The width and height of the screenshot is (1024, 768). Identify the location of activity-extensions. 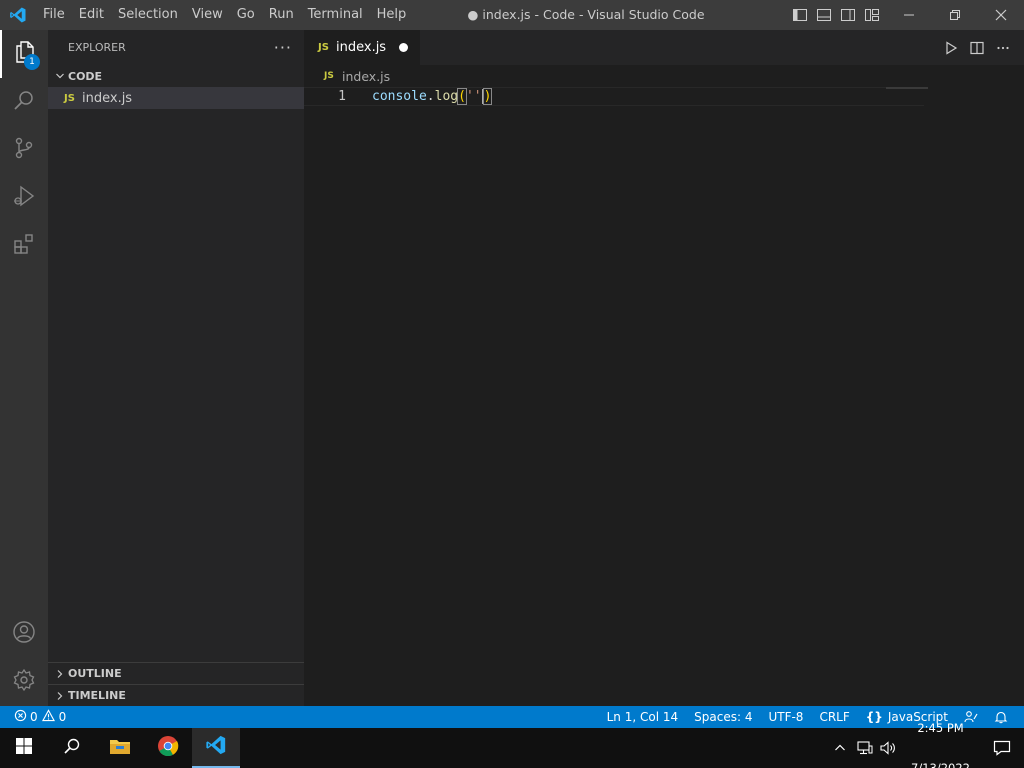
(24, 246).